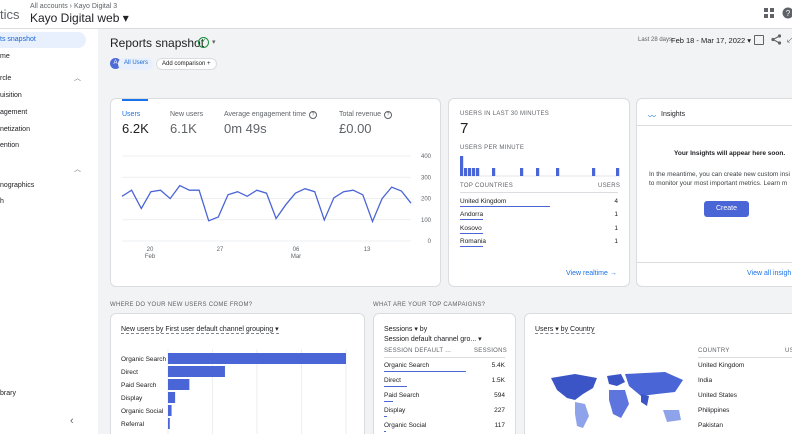 The image size is (792, 434). I want to click on country-row: Pakistan, so click(710, 425).